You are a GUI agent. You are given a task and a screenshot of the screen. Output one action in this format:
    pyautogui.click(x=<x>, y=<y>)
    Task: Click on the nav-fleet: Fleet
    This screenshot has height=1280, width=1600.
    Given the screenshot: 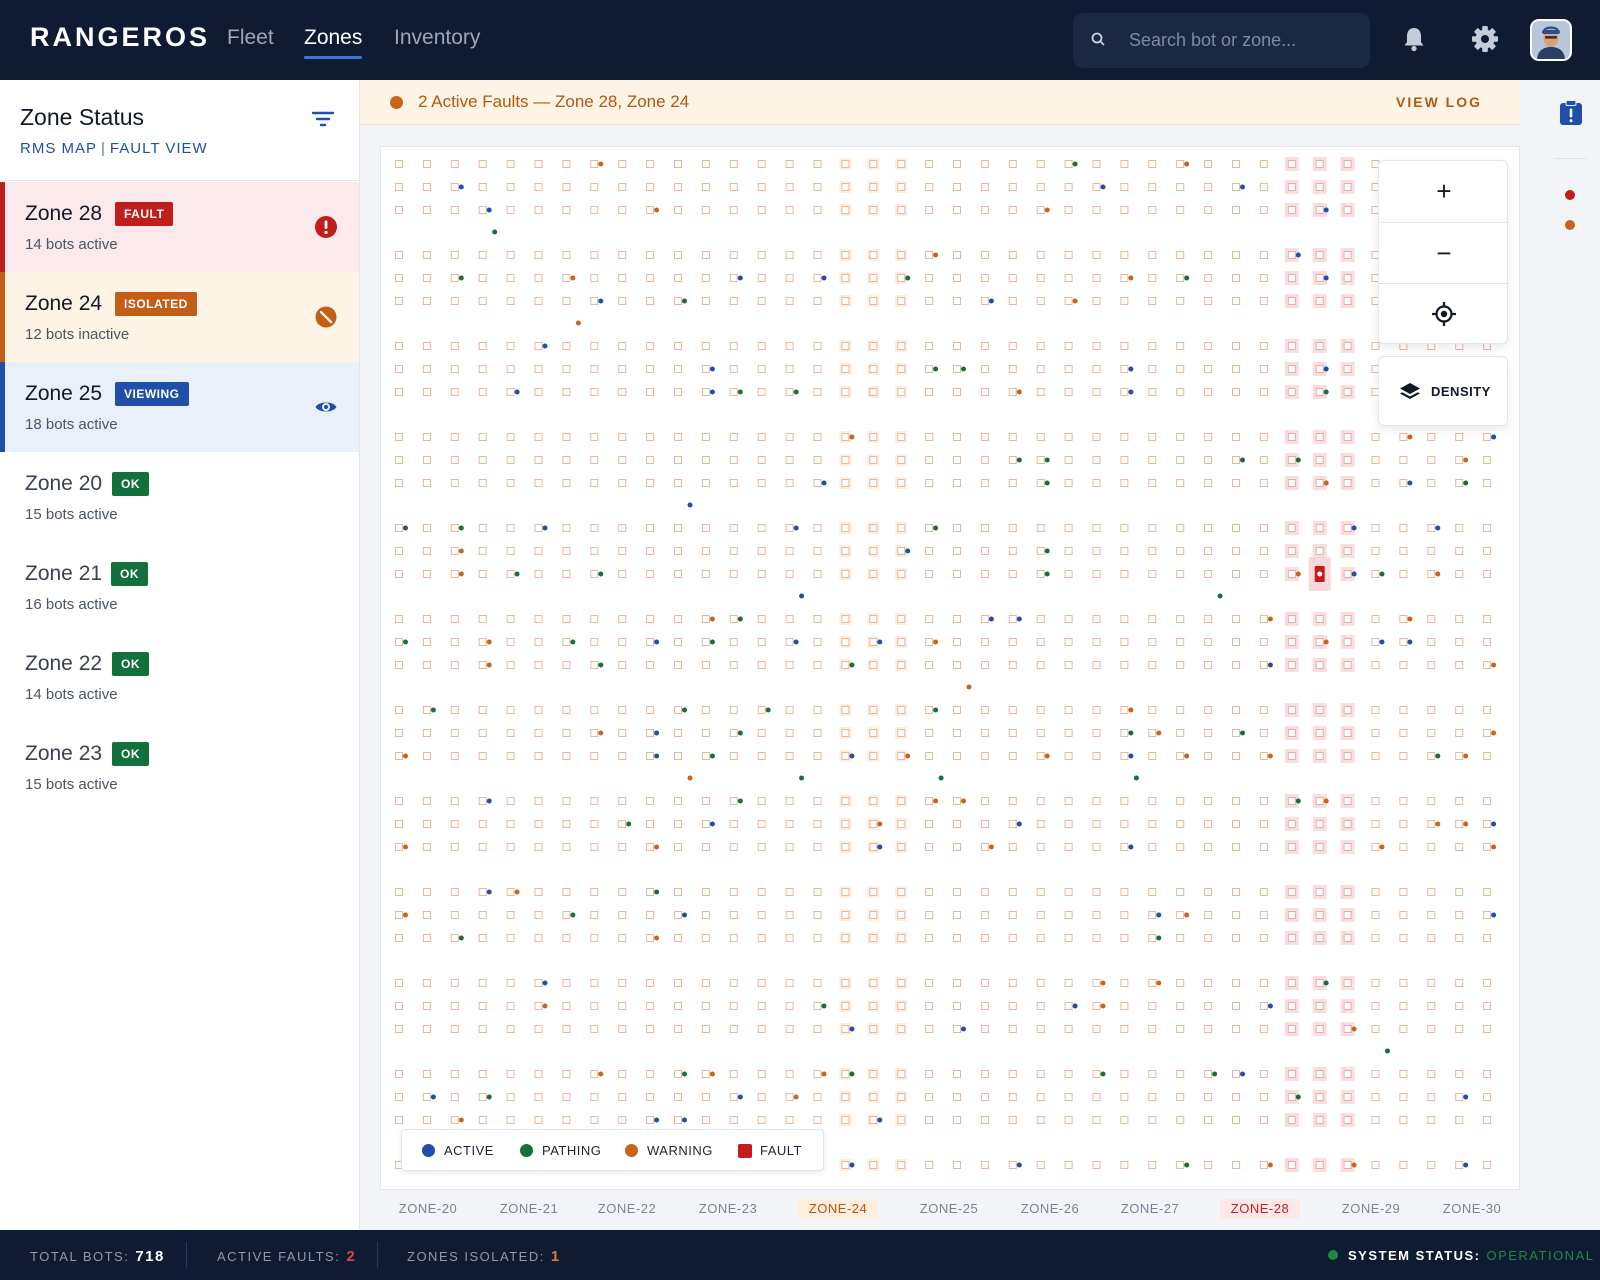 What is the action you would take?
    pyautogui.click(x=250, y=38)
    